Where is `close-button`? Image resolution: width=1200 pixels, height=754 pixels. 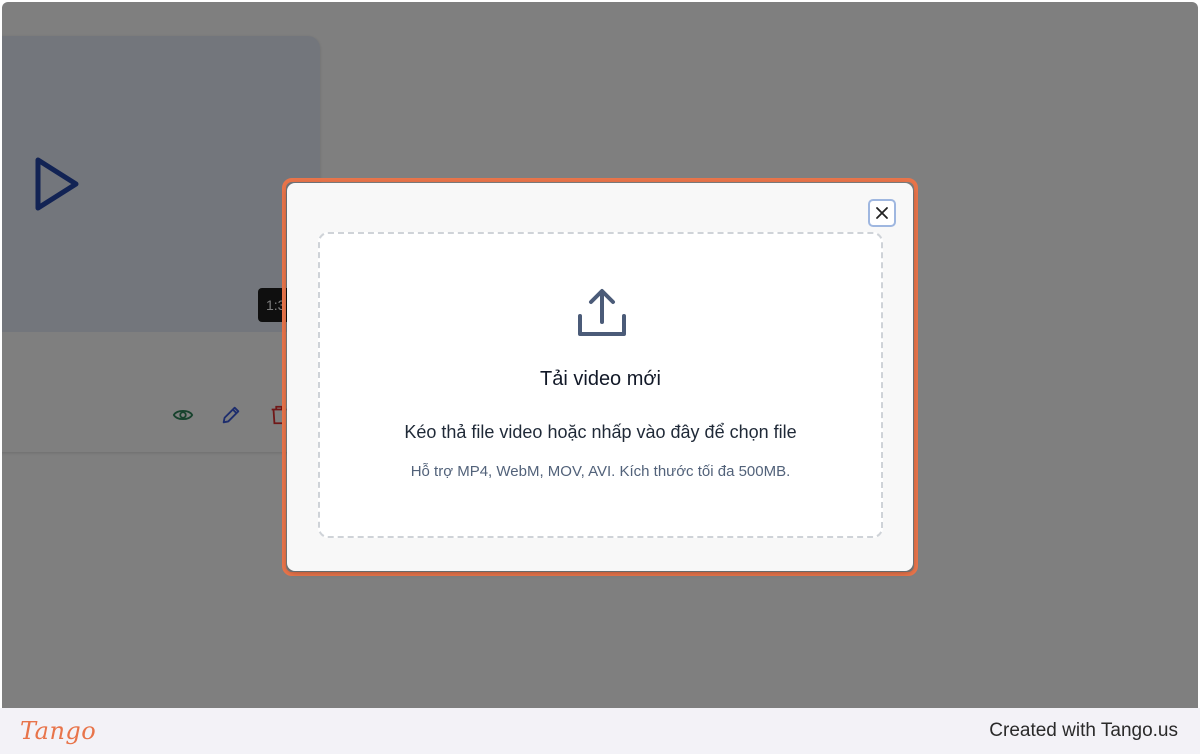 close-button is located at coordinates (882, 213).